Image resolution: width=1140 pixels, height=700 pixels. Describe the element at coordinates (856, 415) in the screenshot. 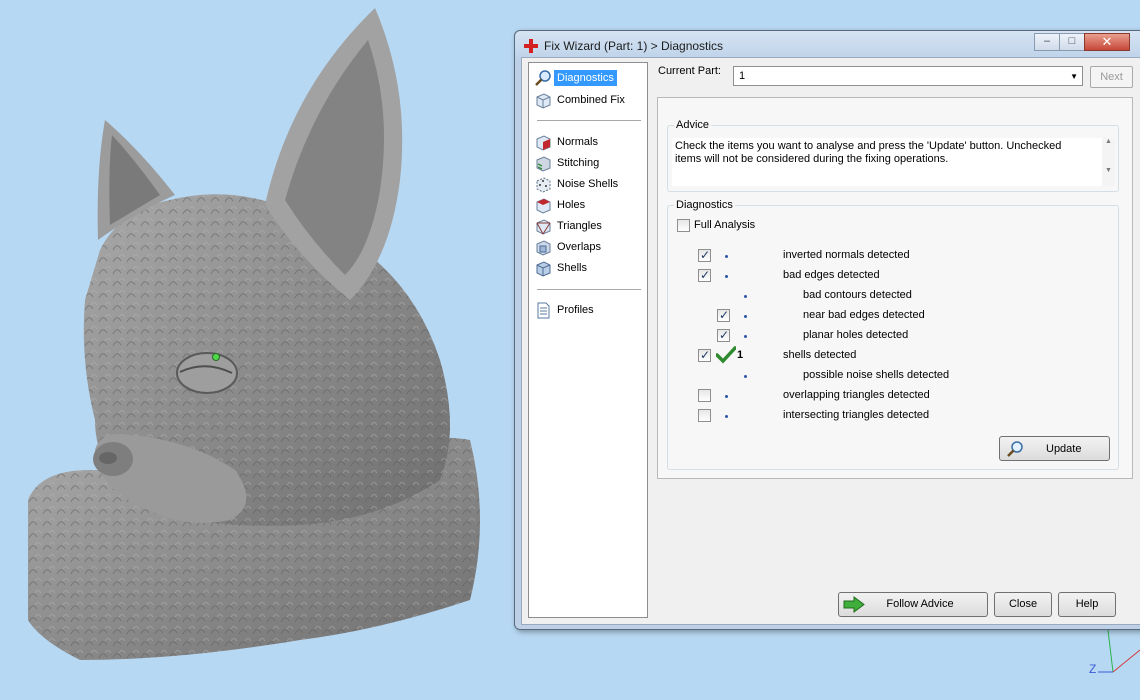

I see `intersecting-triangles-label: intersecting triangles detected` at that location.